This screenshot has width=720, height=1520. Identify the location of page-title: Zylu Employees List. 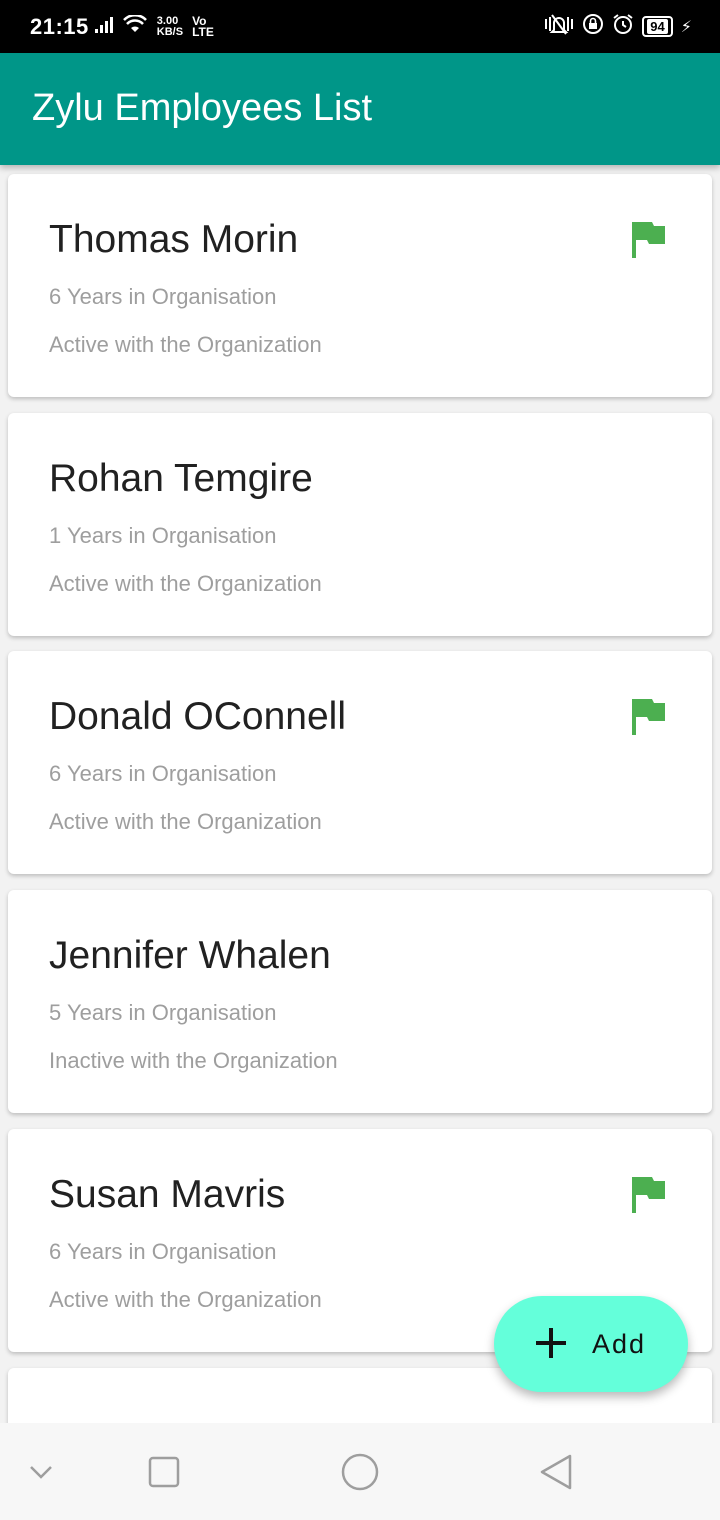
(202, 108).